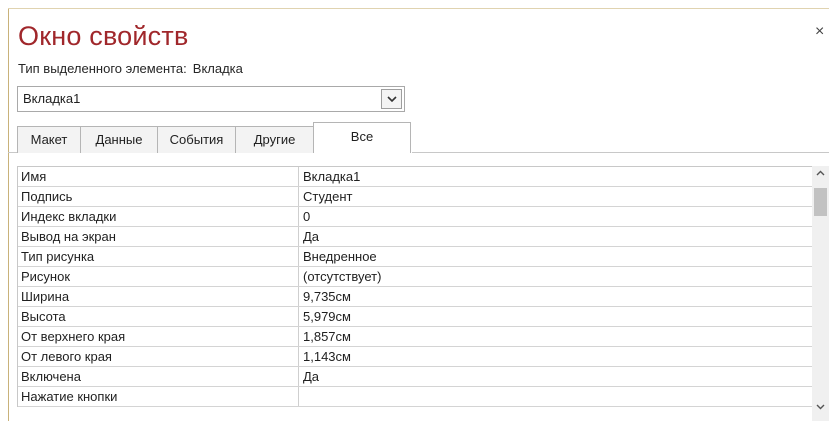 This screenshot has width=829, height=421. I want to click on object-selector-dropdown: Вкладка1, so click(211, 99).